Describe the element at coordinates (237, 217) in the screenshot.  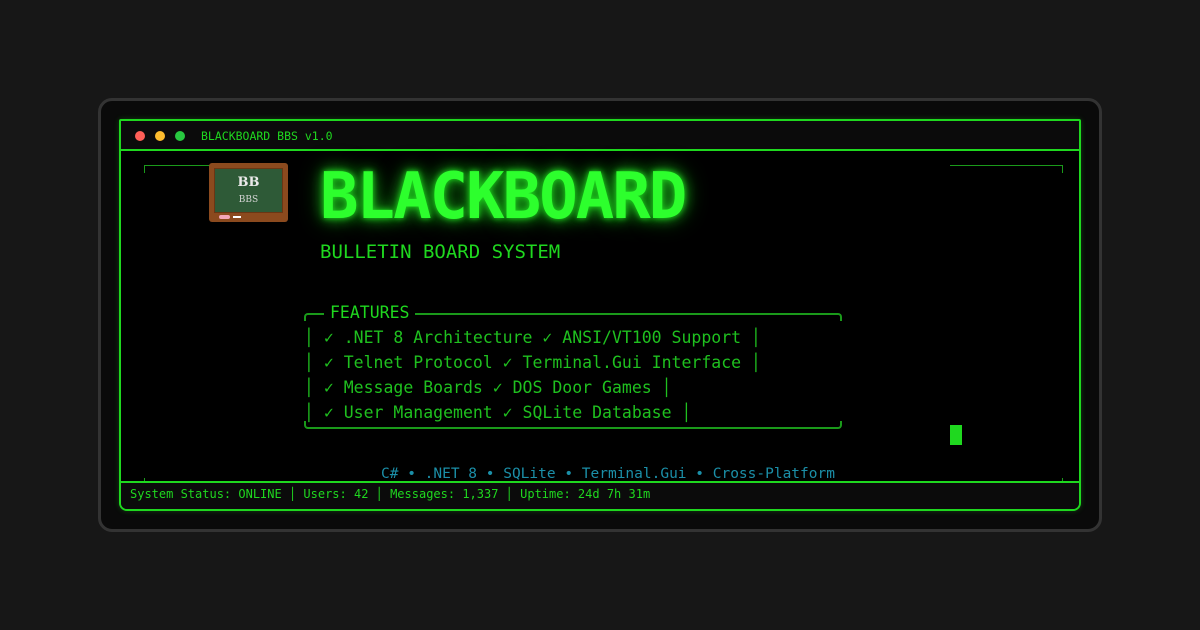
I see `chalk-icon` at that location.